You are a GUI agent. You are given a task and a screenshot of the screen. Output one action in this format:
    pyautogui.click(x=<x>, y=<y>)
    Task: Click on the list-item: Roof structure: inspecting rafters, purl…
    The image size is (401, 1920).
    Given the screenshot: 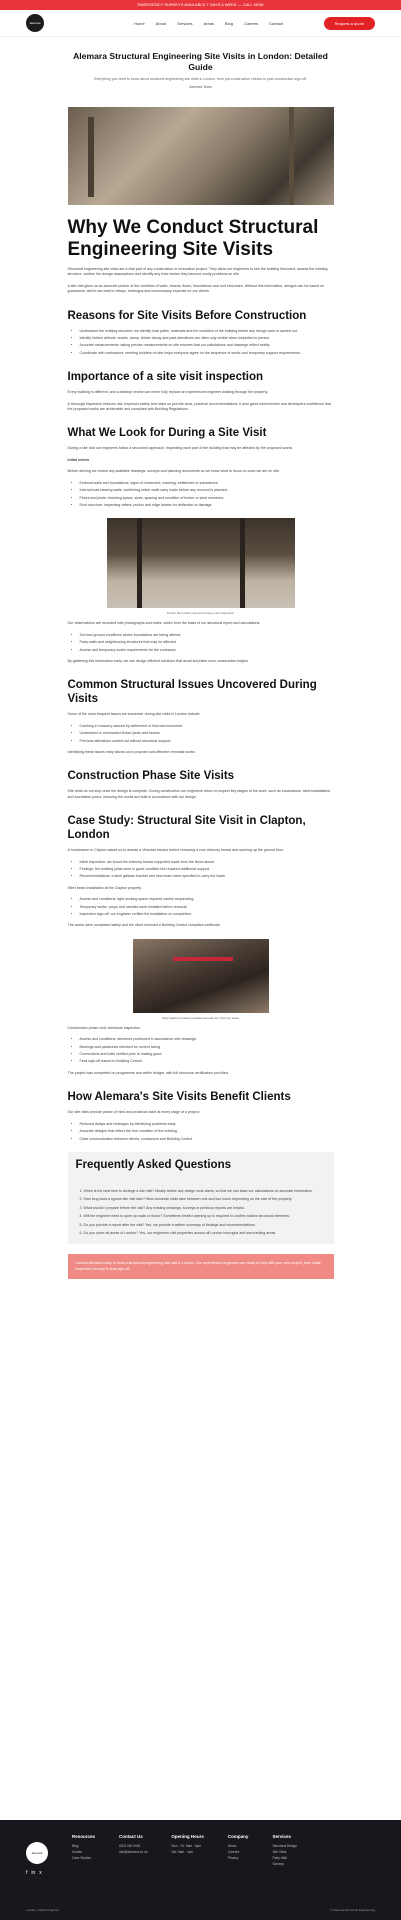 What is the action you would take?
    pyautogui.click(x=207, y=505)
    